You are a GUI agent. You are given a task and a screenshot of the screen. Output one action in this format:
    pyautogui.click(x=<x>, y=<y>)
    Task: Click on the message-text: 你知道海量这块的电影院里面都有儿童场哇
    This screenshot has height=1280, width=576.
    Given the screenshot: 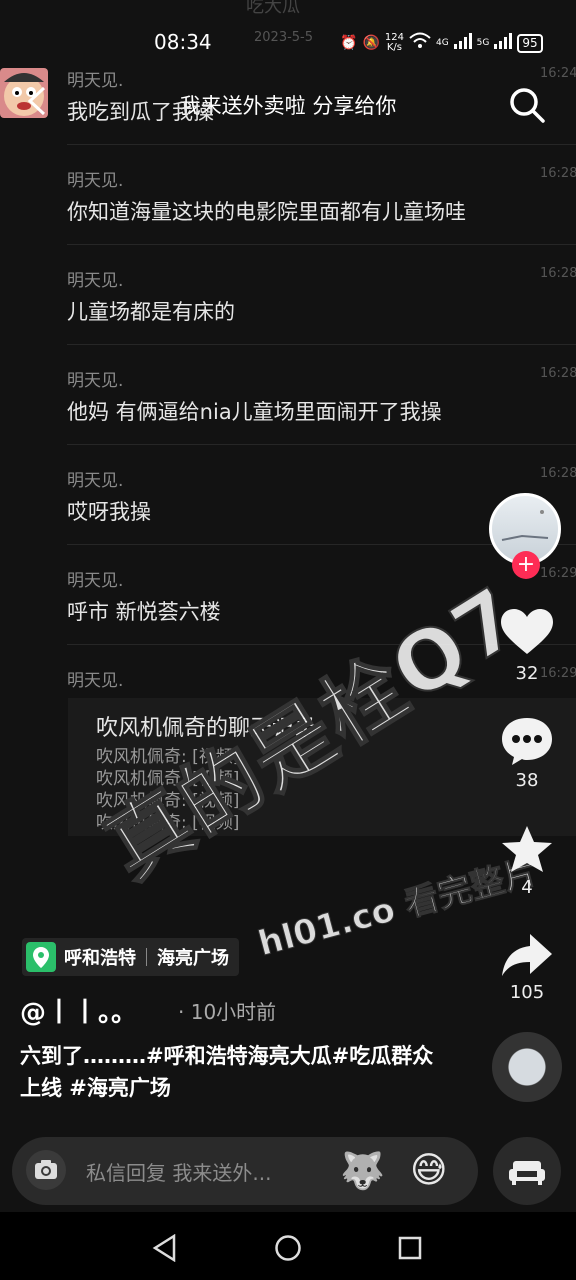 What is the action you would take?
    pyautogui.click(x=266, y=212)
    